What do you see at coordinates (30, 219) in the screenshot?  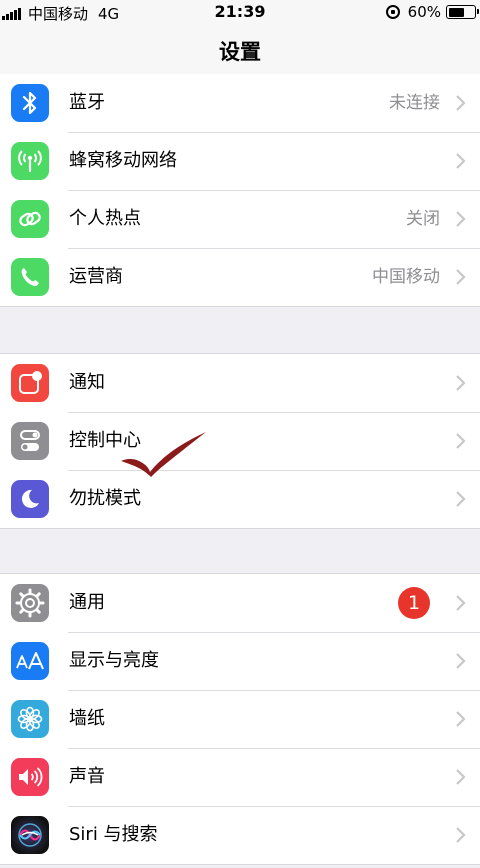 I see `hotspot-icon` at bounding box center [30, 219].